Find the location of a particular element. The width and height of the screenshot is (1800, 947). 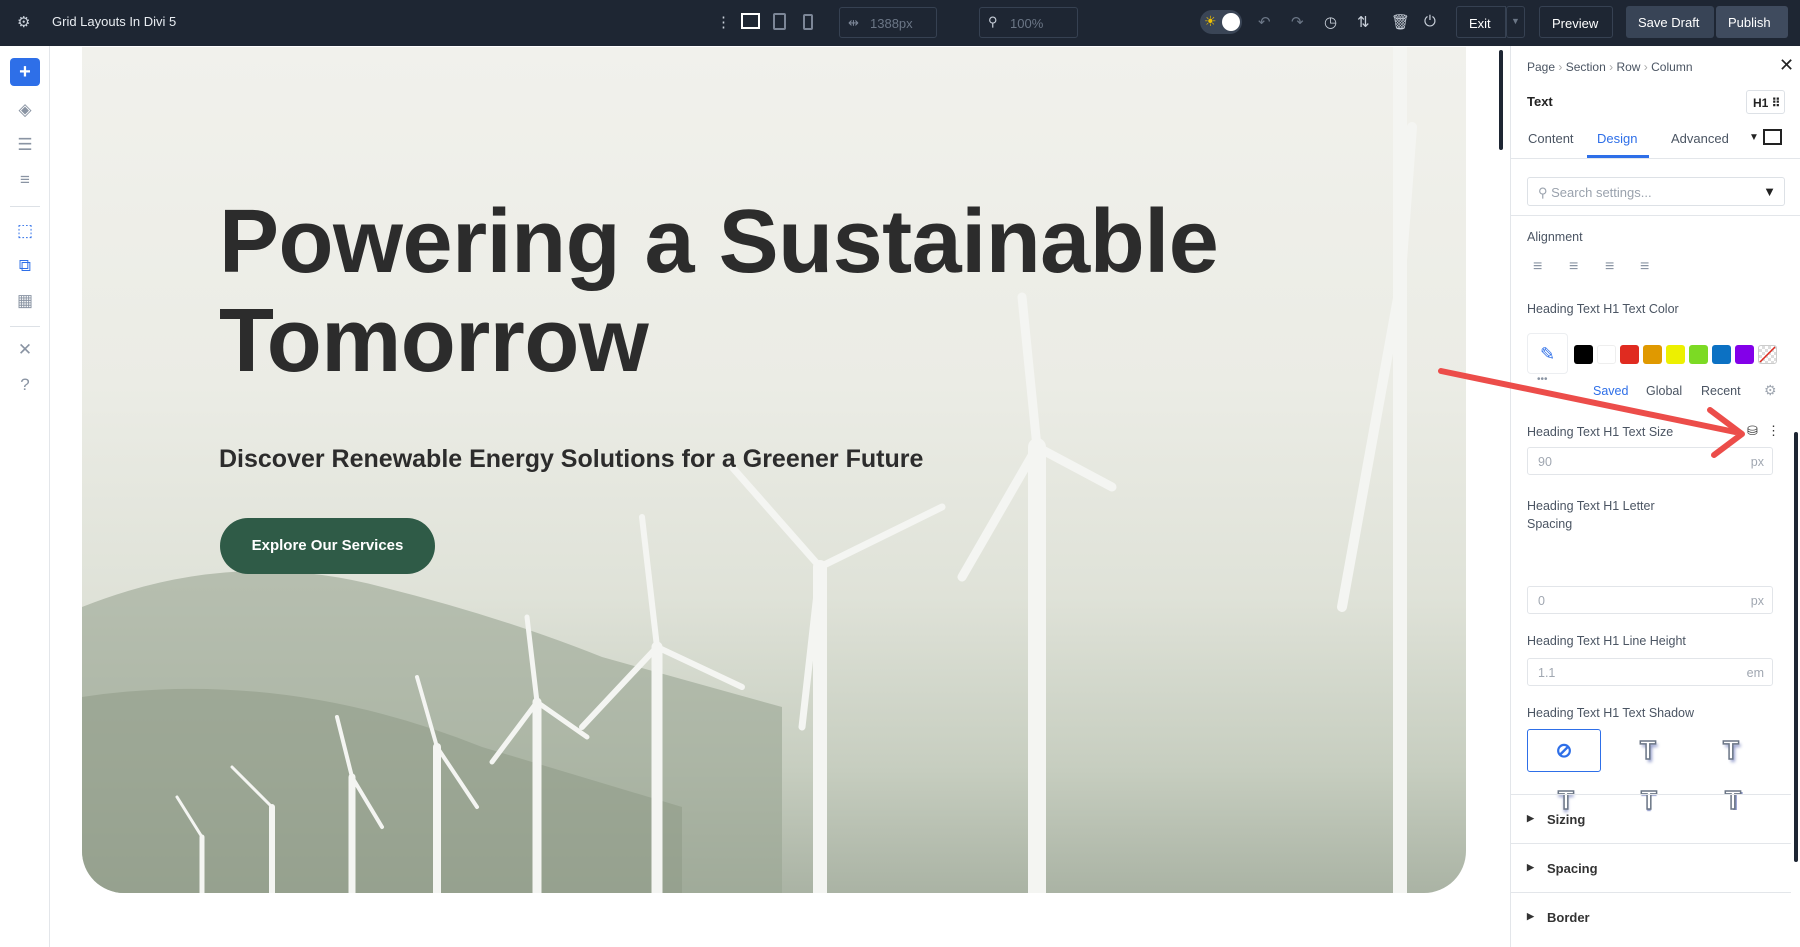

publish-label: Publish is located at coordinates (1749, 22).